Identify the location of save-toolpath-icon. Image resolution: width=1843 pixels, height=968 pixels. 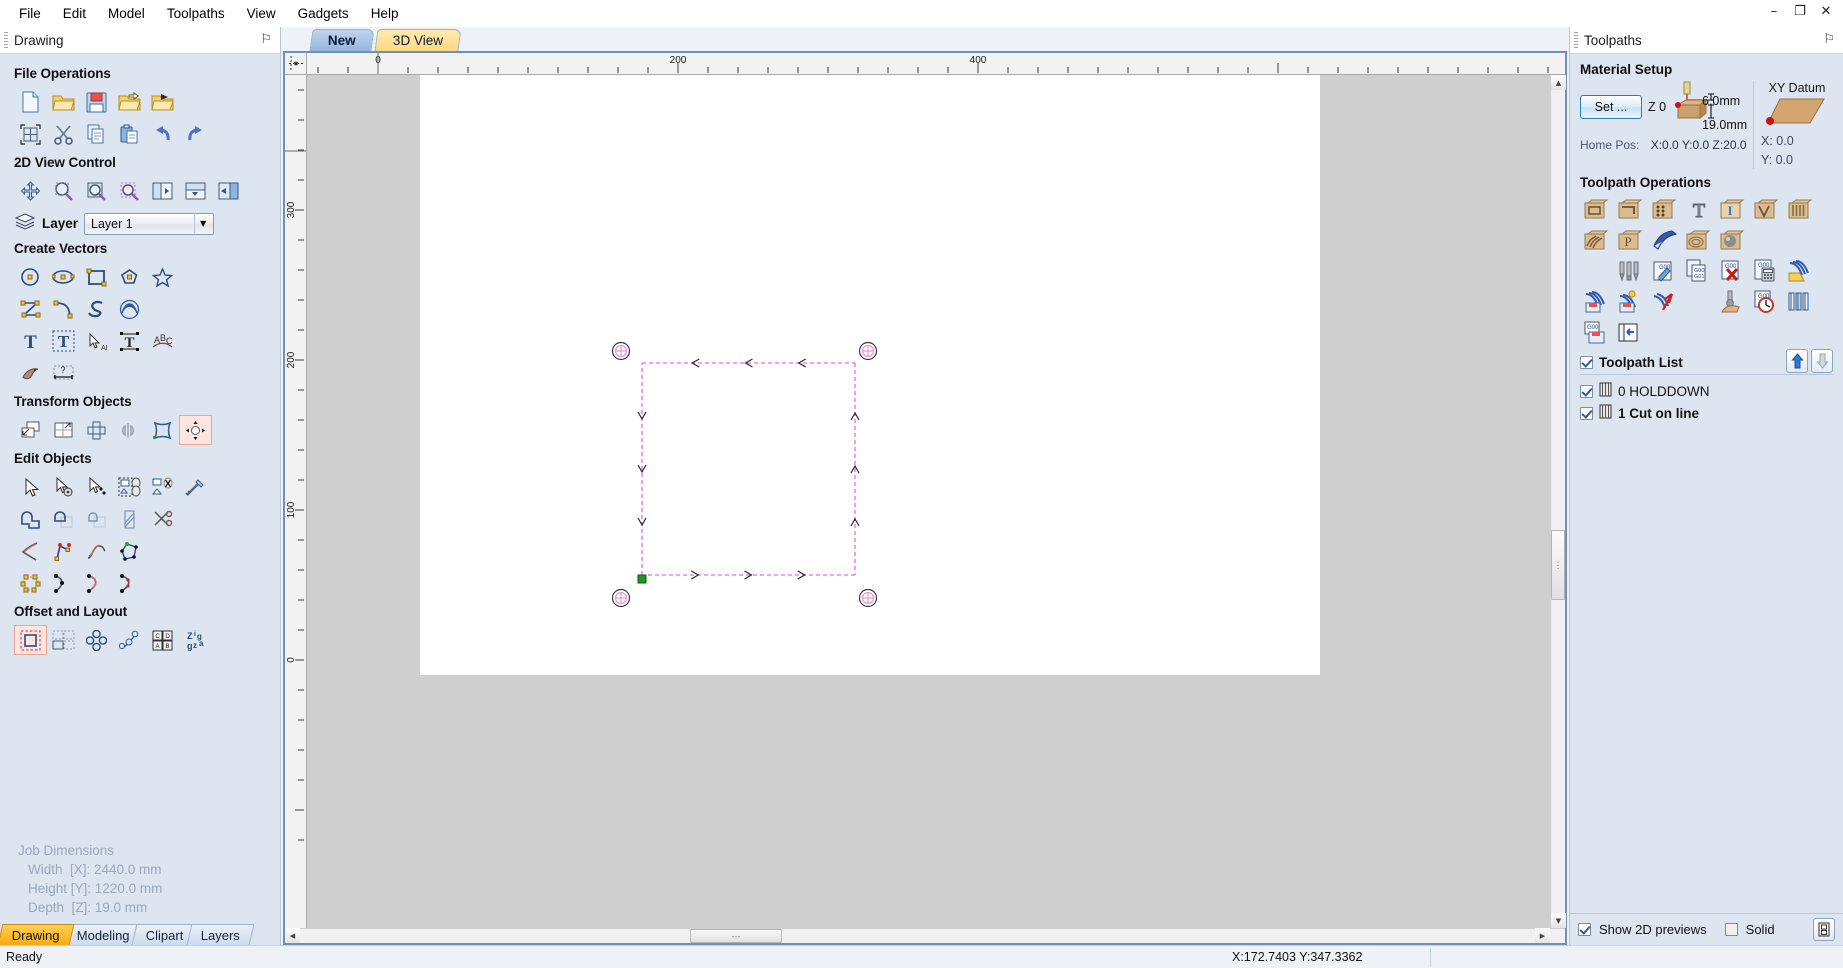
(1597, 302).